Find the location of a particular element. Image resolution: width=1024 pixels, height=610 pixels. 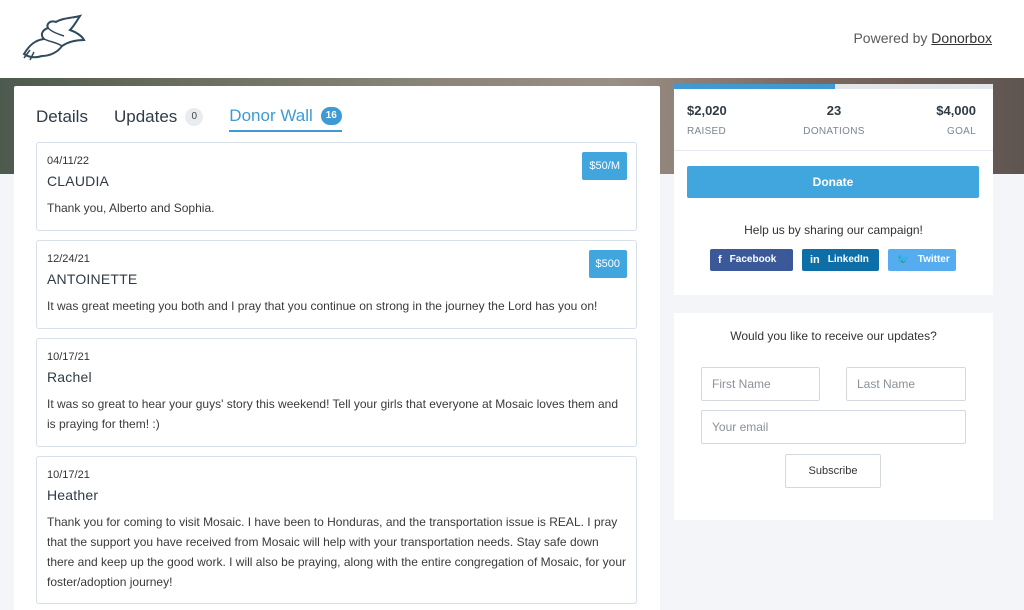

twitter-share-label: Twitter is located at coordinates (933, 259).